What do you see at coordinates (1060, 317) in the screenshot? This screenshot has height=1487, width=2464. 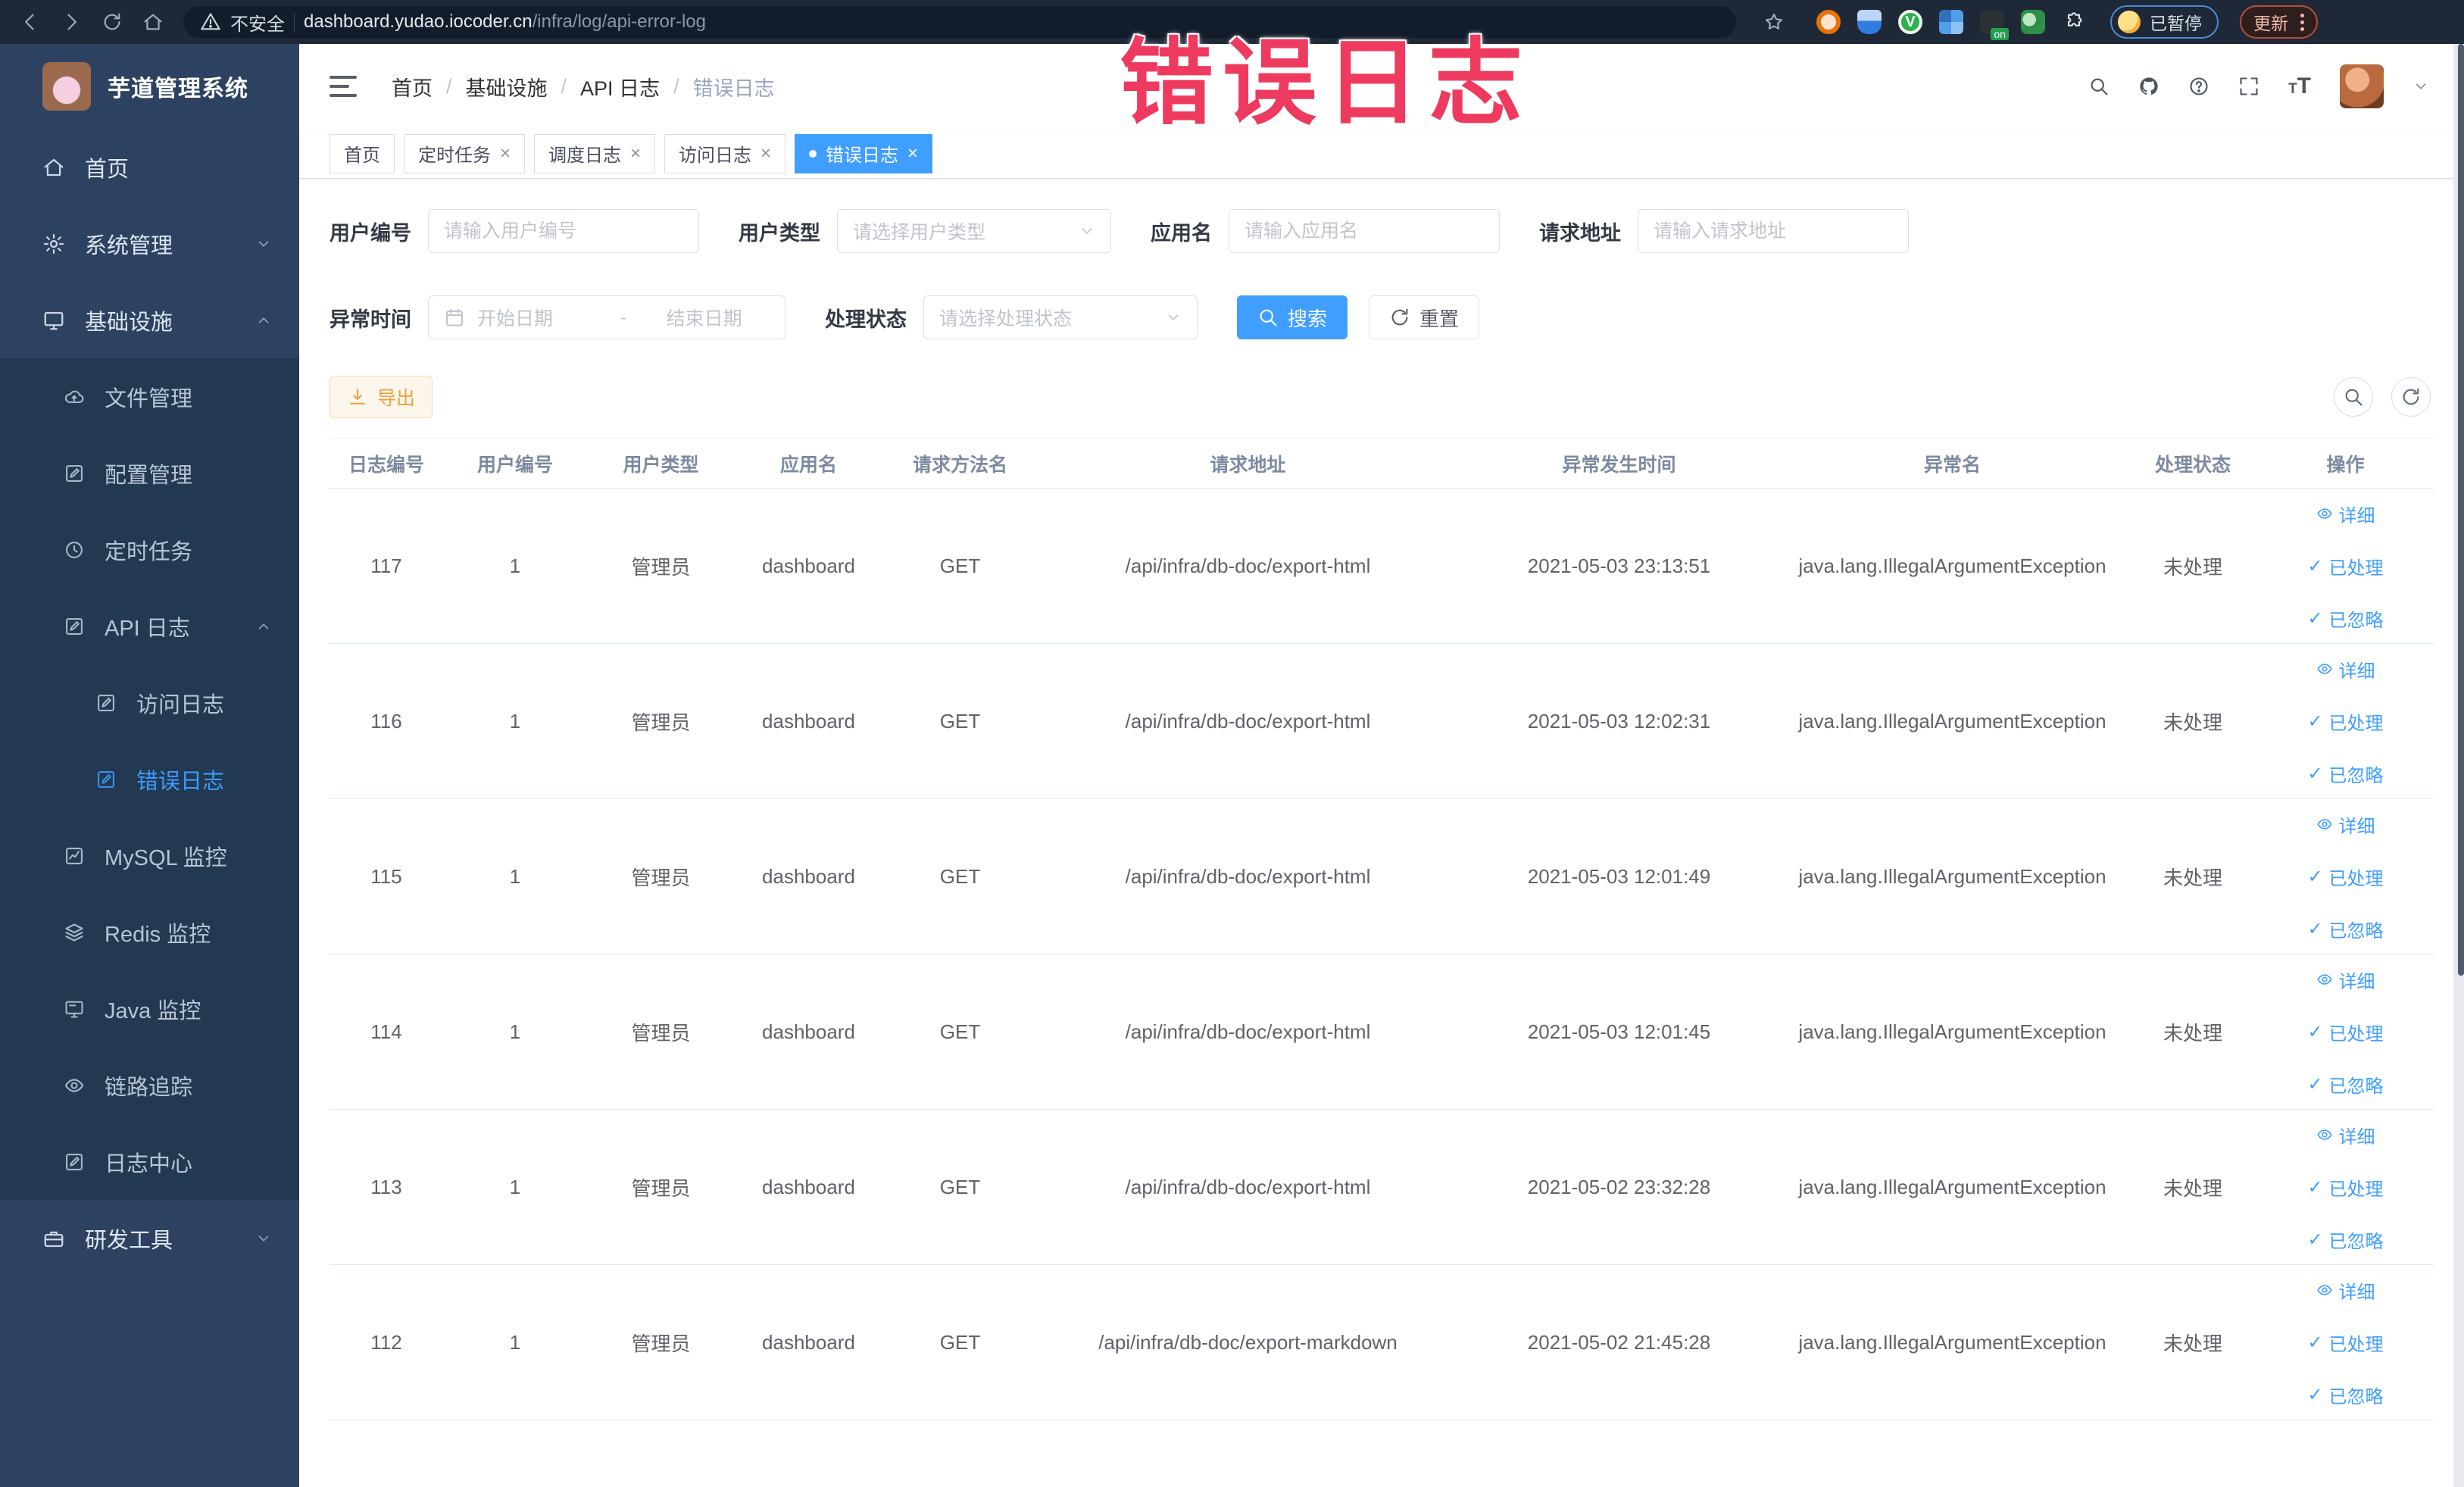 I see `status-select: 请选择处理状态` at bounding box center [1060, 317].